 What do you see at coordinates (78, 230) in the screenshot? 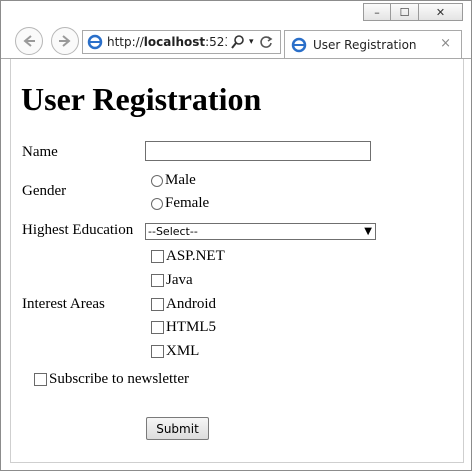
I see `education-label: Highest Education` at bounding box center [78, 230].